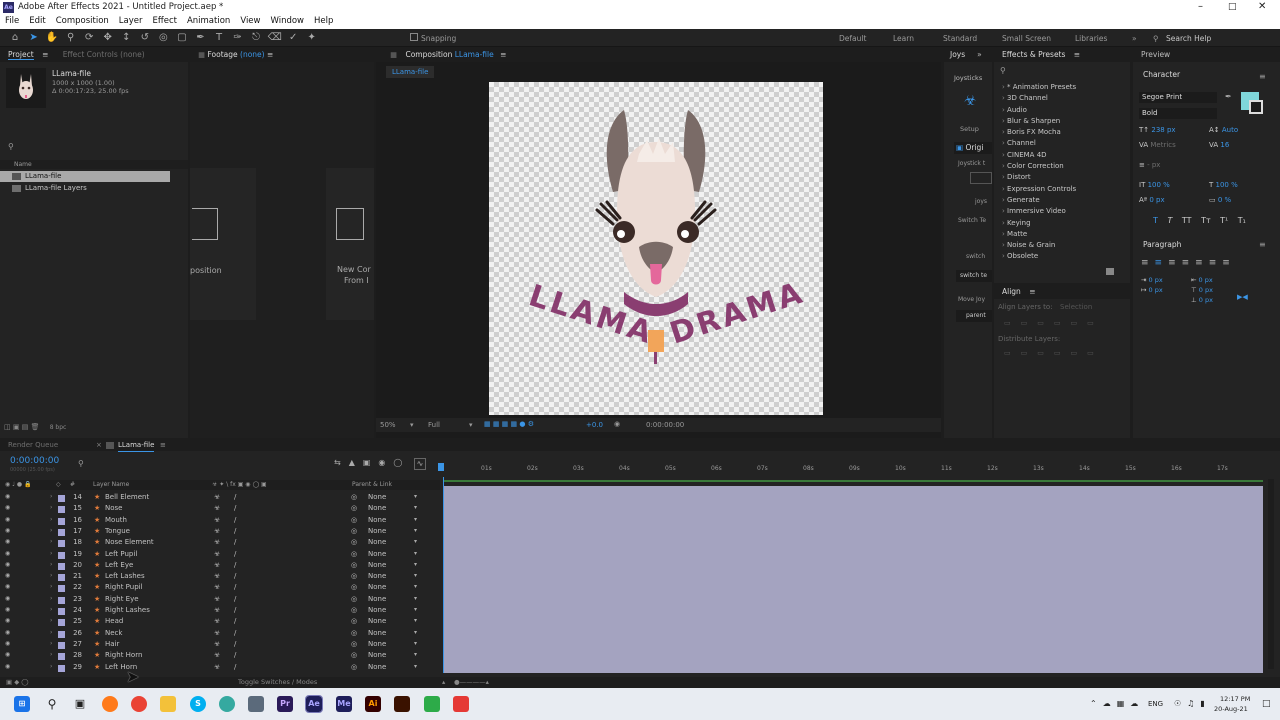 This screenshot has width=1280, height=720. I want to click on timeline-scrollbar, so click(1271, 574).